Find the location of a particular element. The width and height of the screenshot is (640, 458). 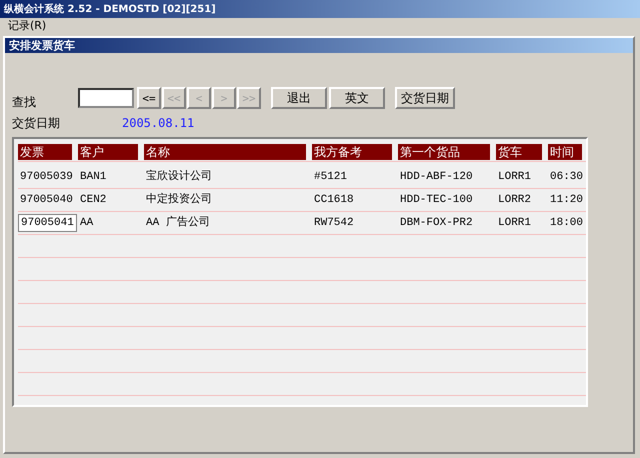

column-header: 发票 is located at coordinates (45, 152).